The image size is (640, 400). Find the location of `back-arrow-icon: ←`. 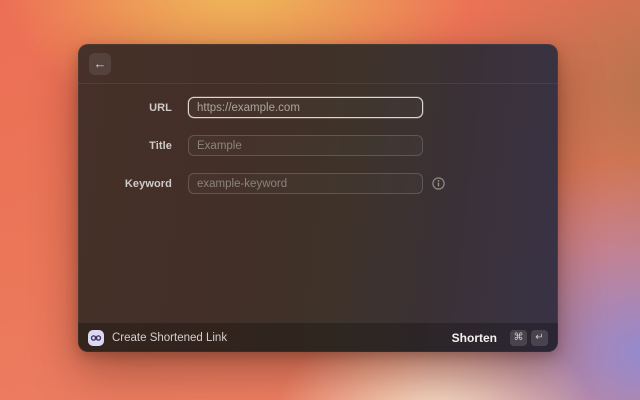

back-arrow-icon: ← is located at coordinates (100, 63).